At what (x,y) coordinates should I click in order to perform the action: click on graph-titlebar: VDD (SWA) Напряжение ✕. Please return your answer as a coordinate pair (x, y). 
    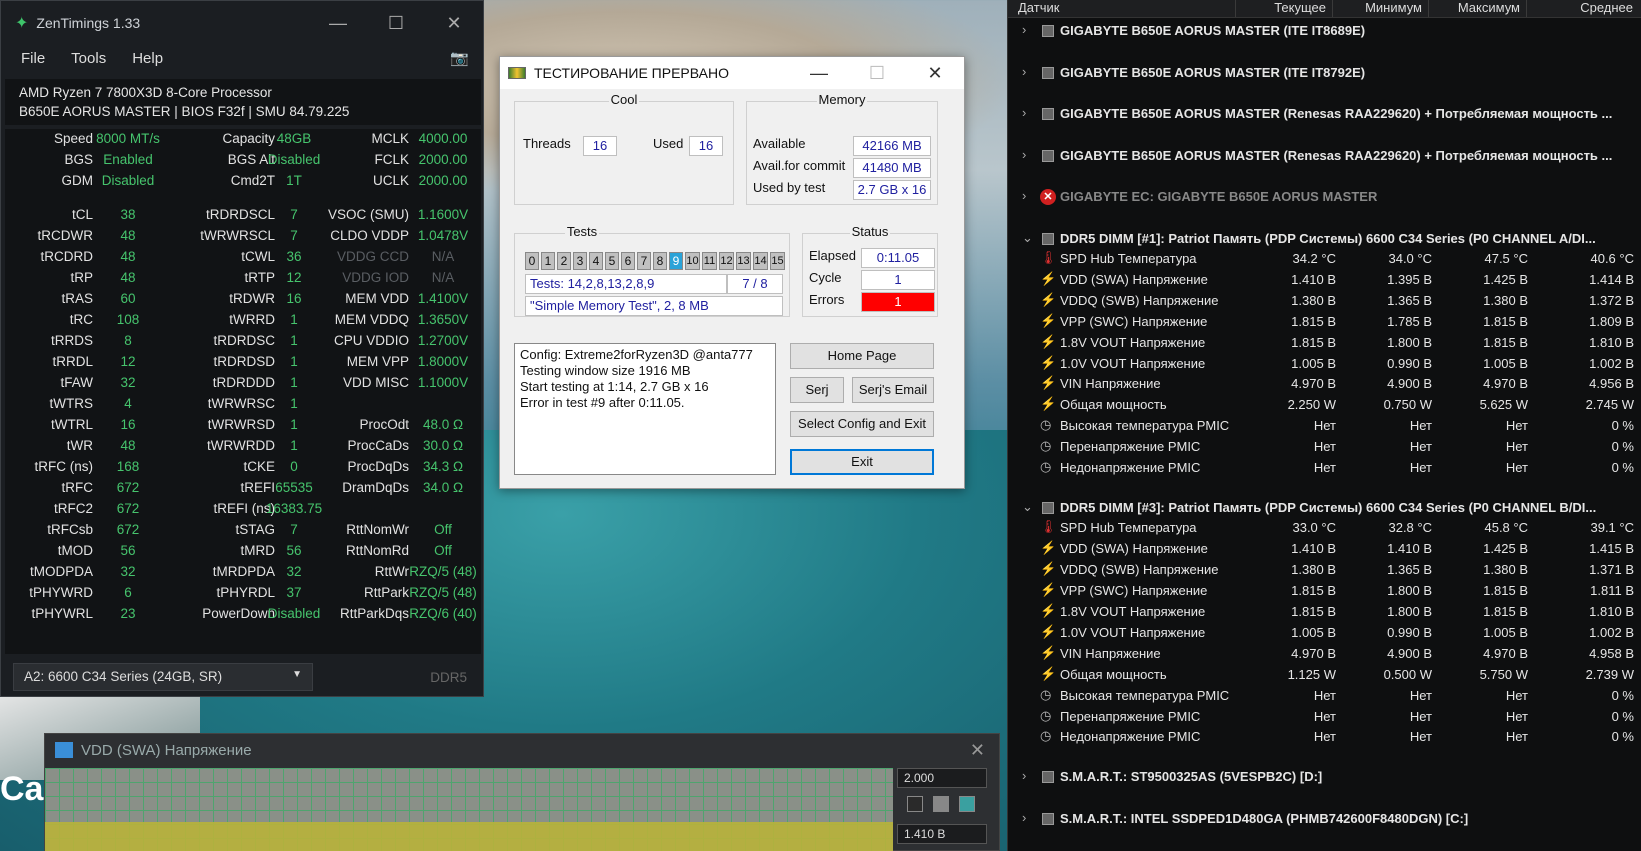
    Looking at the image, I should click on (522, 750).